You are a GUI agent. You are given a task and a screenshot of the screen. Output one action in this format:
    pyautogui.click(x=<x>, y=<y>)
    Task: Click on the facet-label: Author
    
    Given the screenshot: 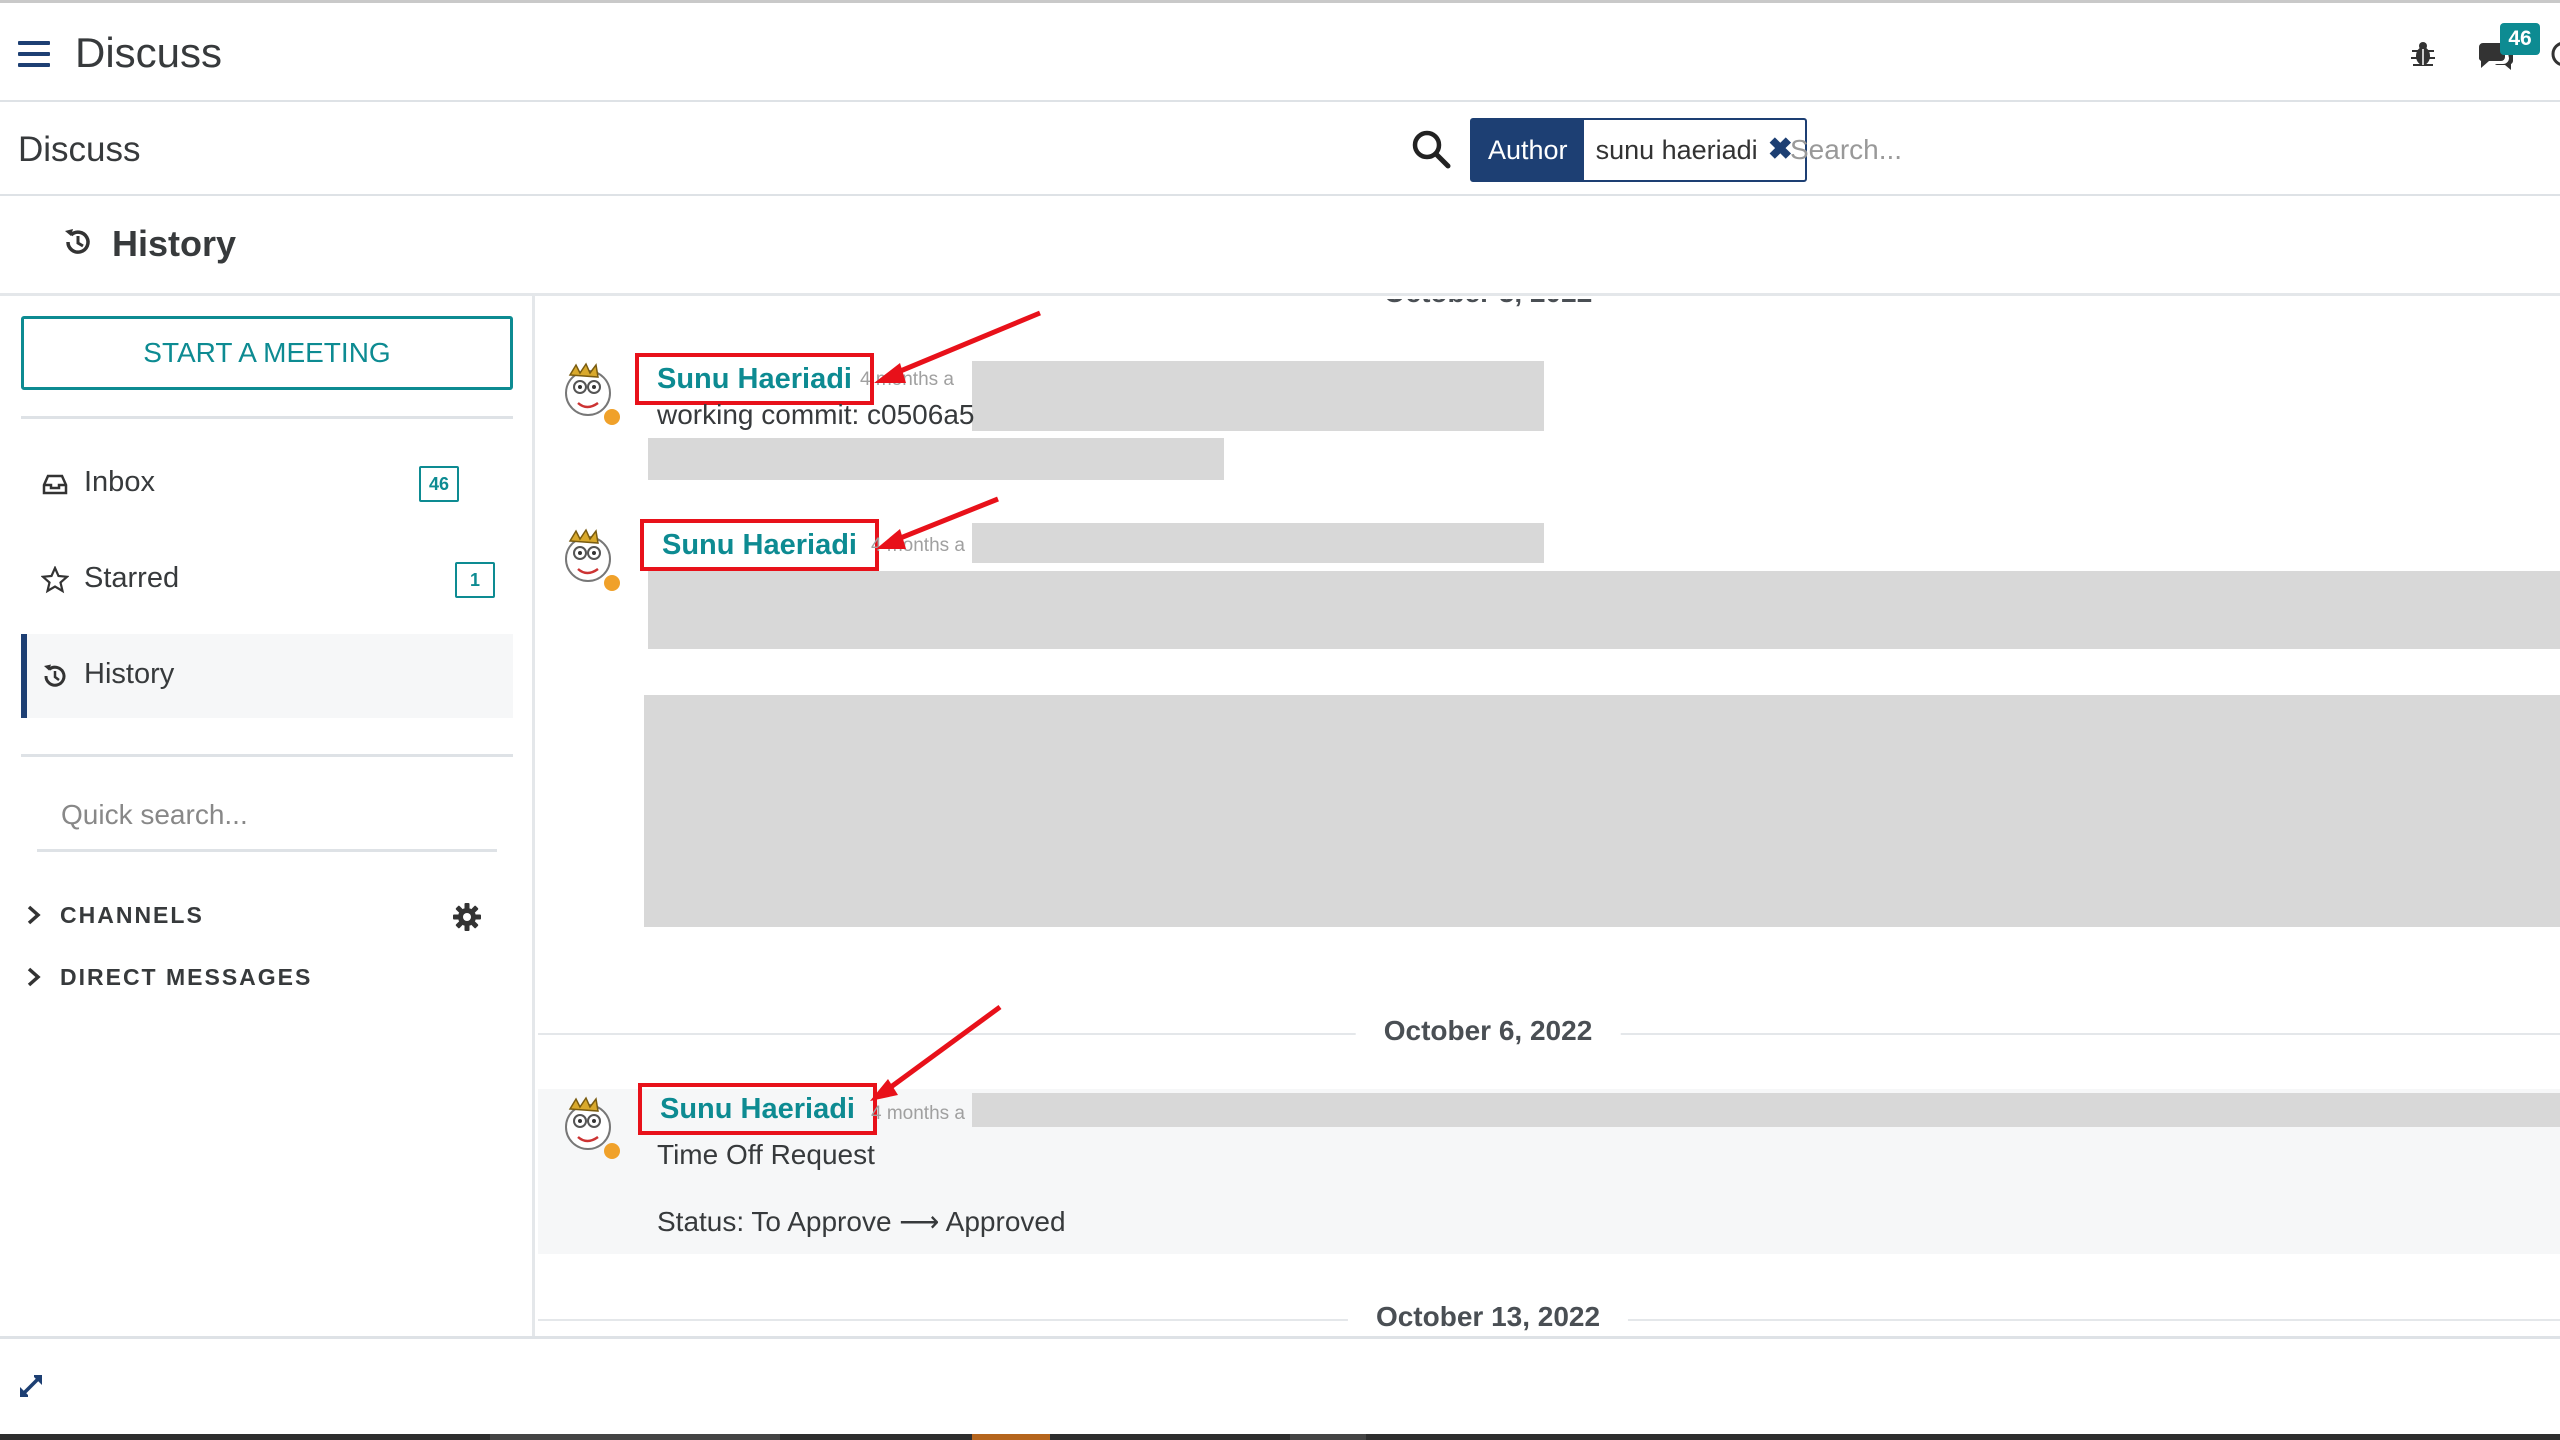 What is the action you would take?
    pyautogui.click(x=1528, y=150)
    